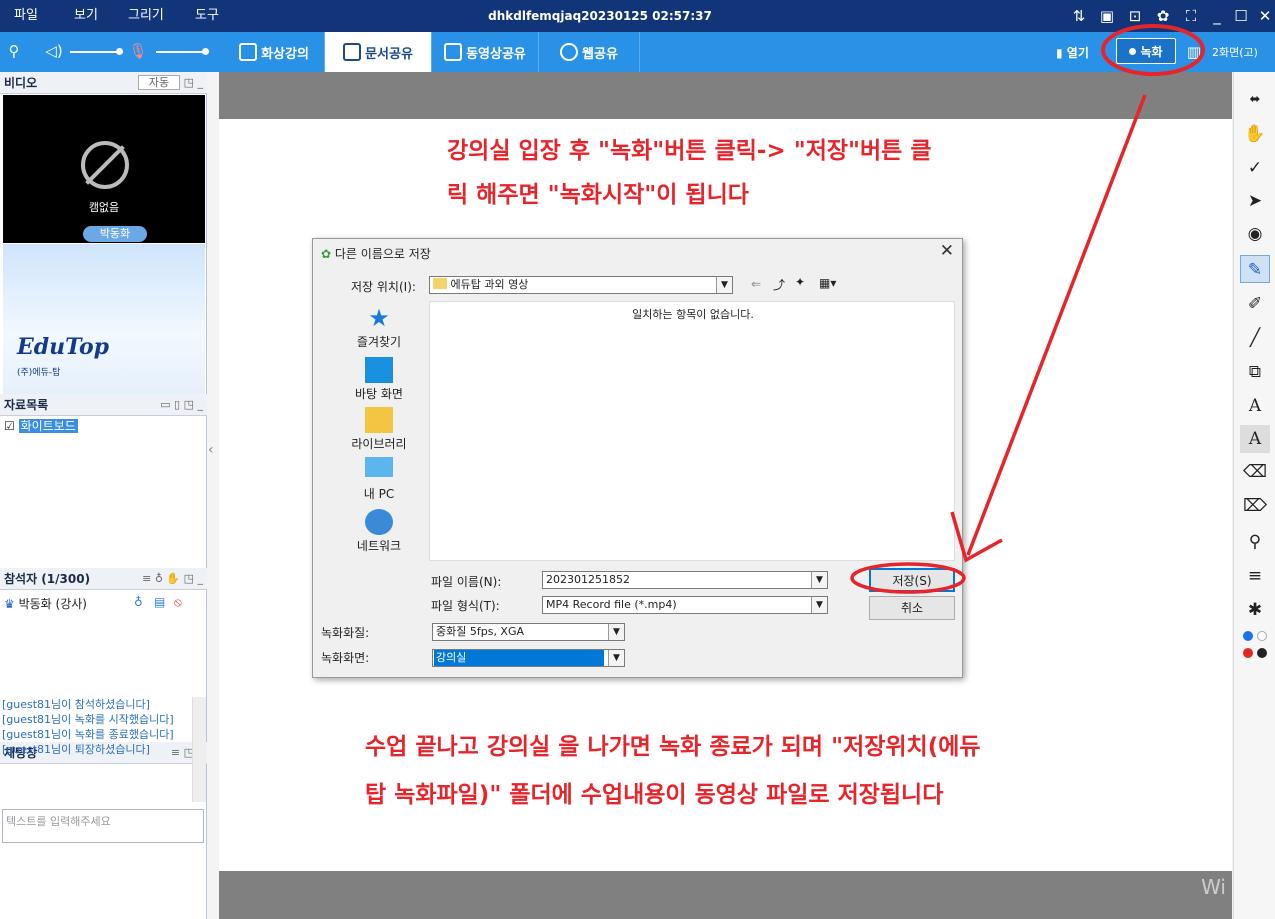  Describe the element at coordinates (213, 495) in the screenshot. I see `panel-collapse-handle: ‹` at that location.